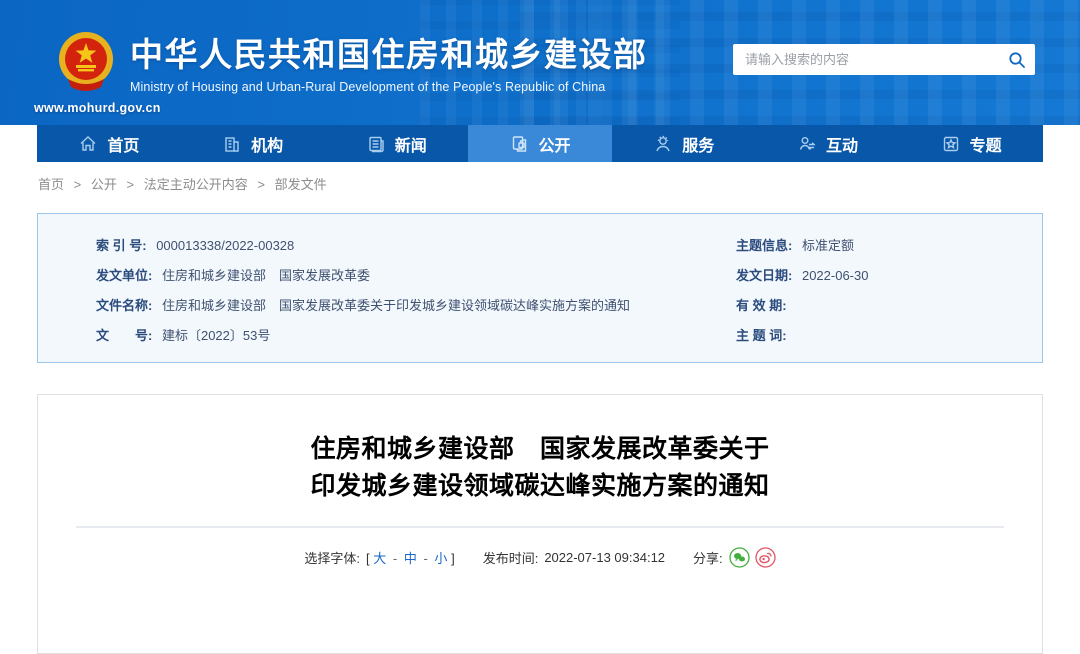  I want to click on doc-value: 标准定额, so click(827, 245).